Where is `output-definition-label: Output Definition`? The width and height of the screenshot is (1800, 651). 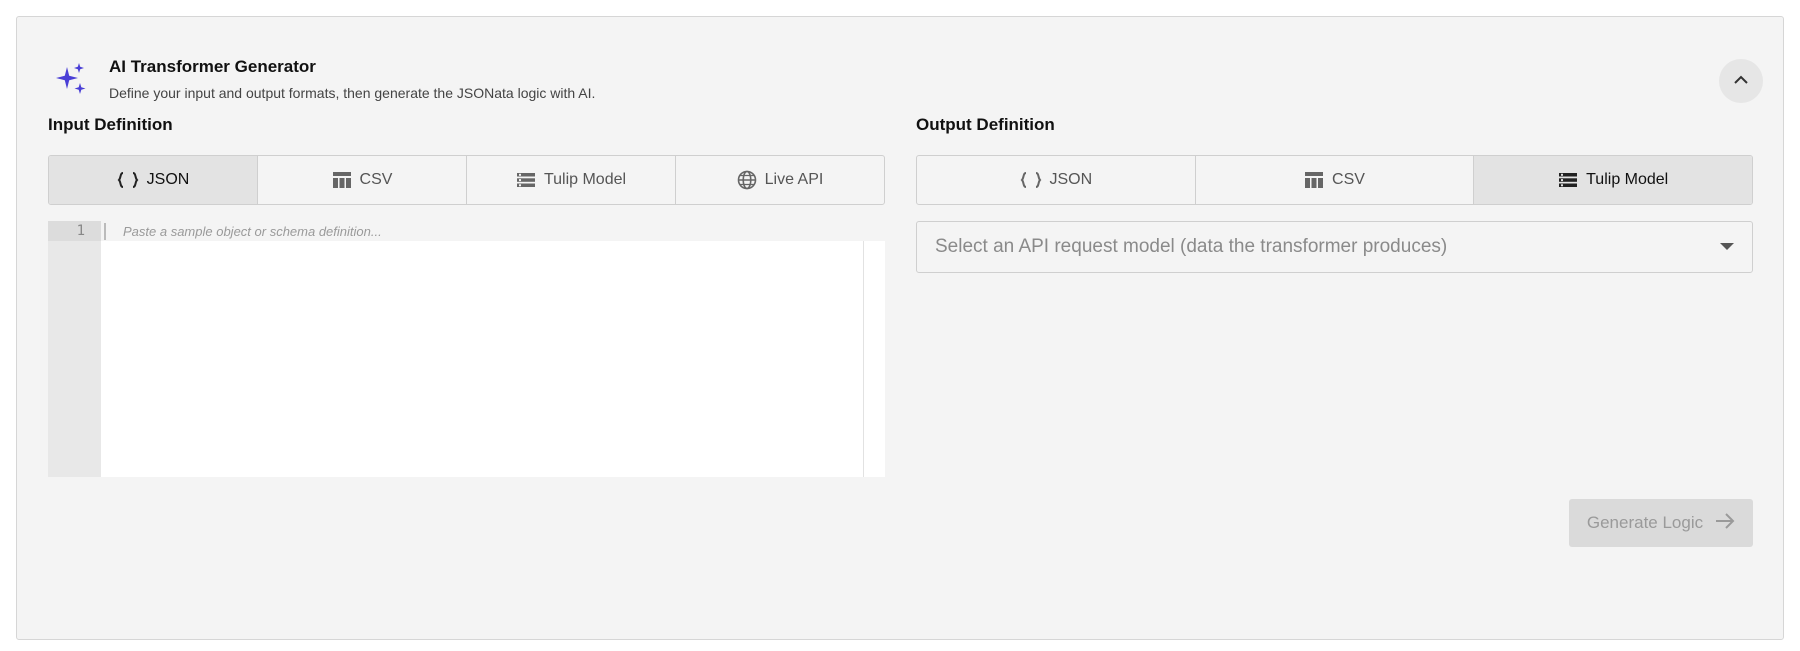
output-definition-label: Output Definition is located at coordinates (985, 124).